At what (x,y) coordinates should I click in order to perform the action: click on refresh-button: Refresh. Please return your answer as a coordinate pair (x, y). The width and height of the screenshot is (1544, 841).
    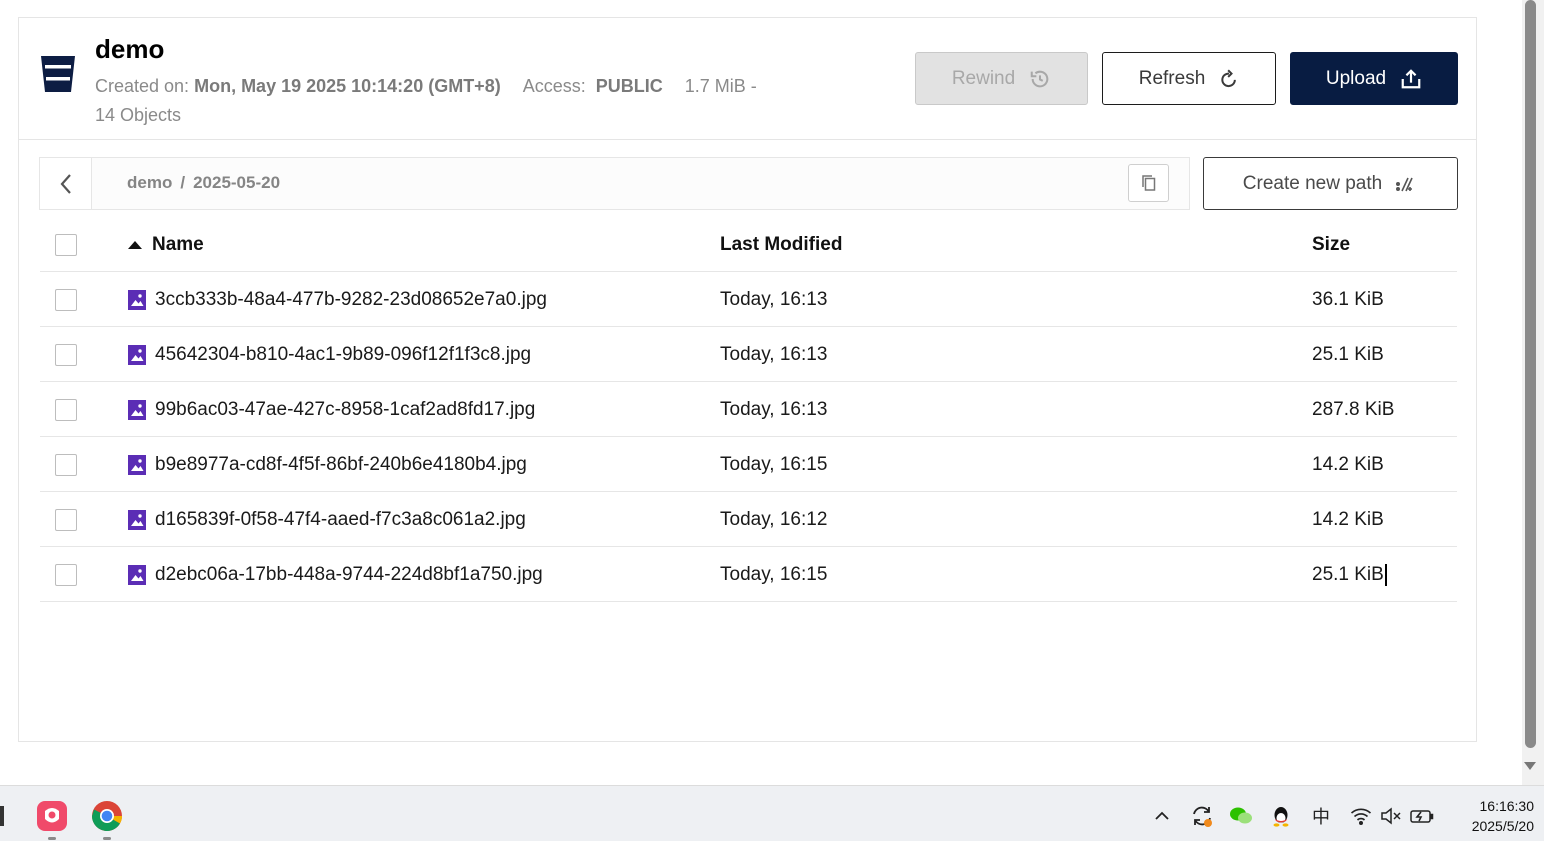
    Looking at the image, I should click on (1189, 78).